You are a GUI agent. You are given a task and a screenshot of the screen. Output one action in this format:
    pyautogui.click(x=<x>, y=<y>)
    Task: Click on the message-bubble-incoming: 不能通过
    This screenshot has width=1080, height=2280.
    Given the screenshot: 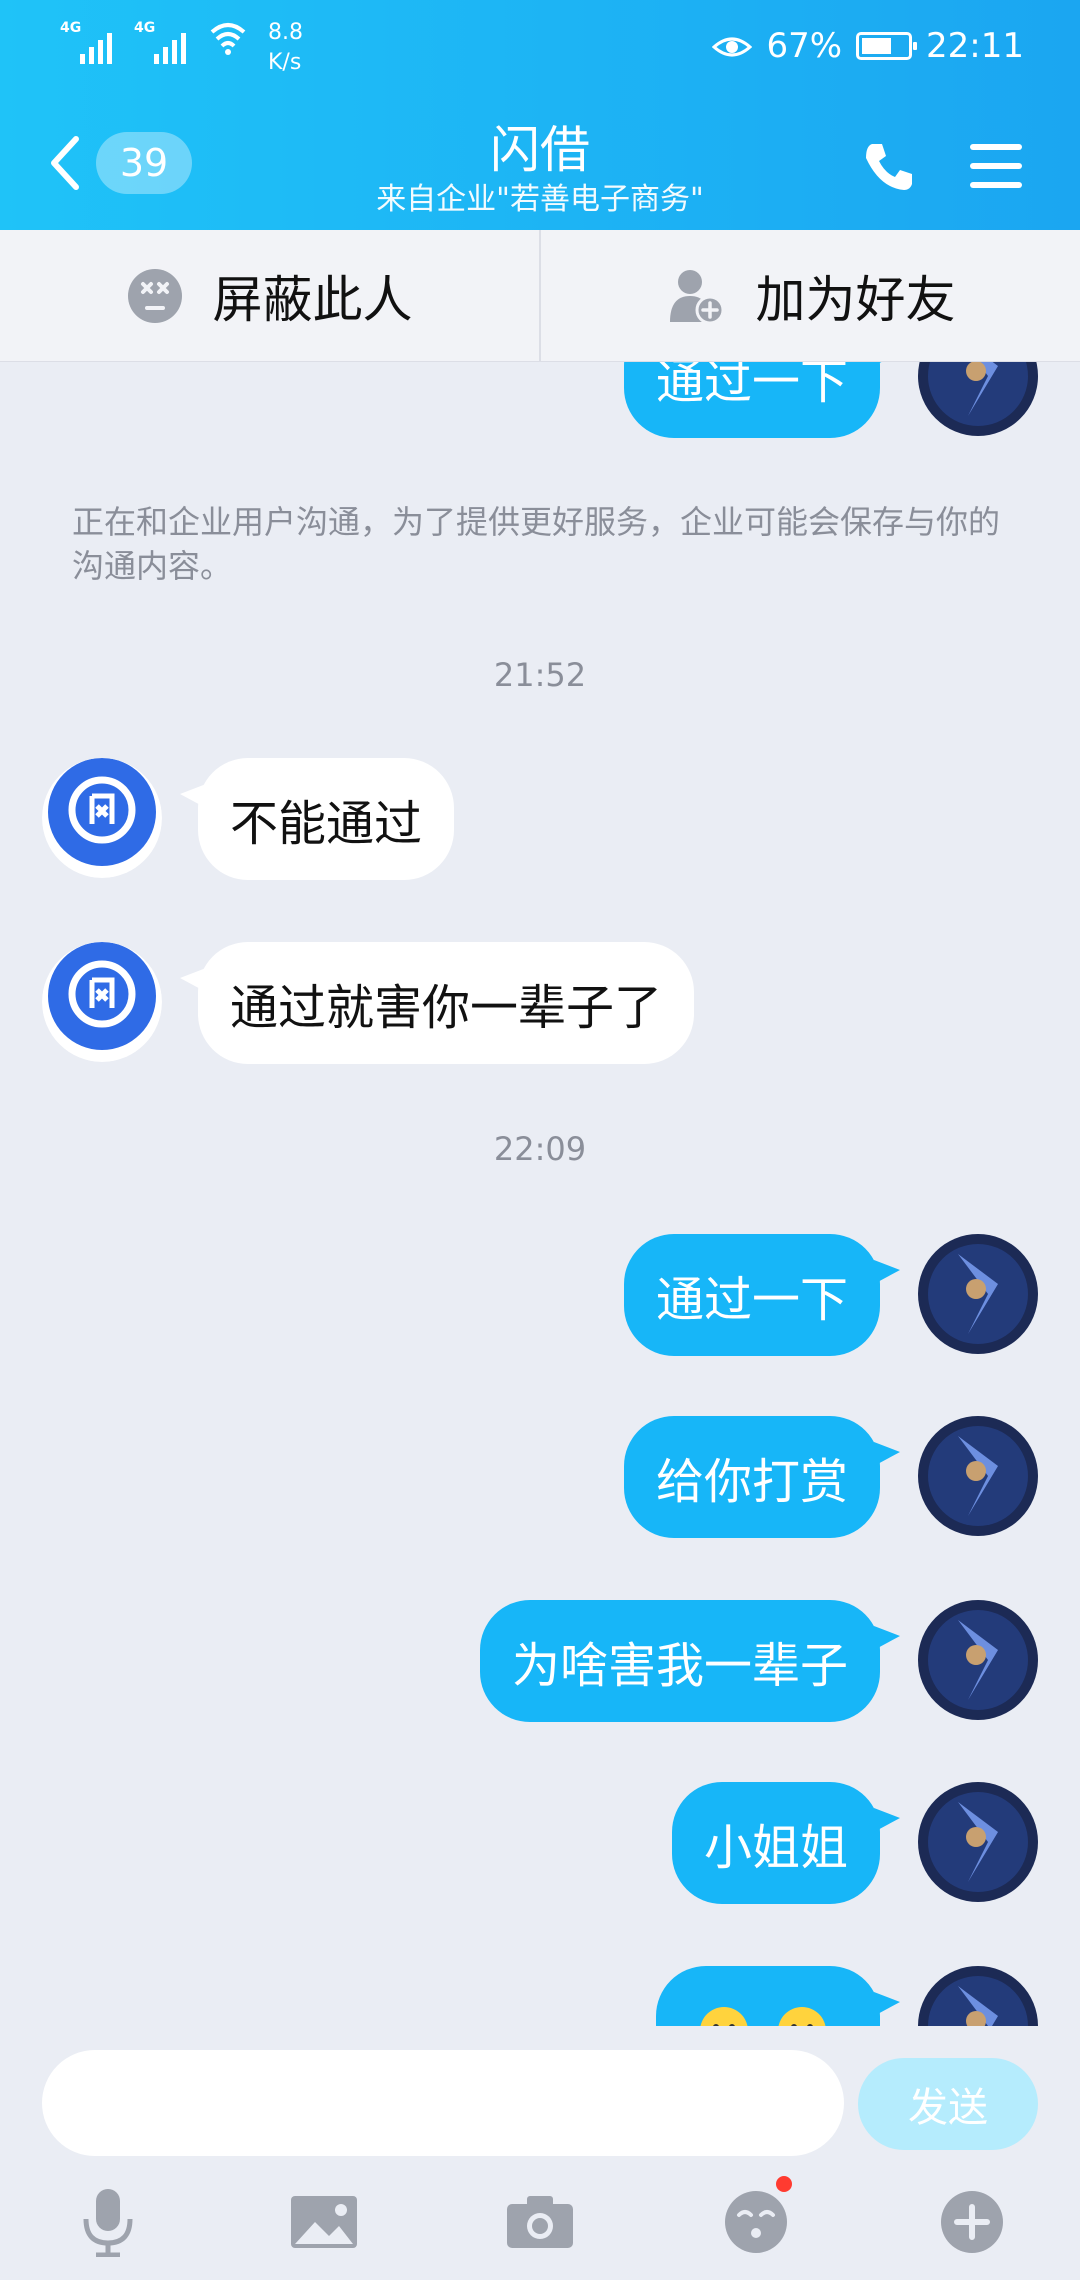 What is the action you would take?
    pyautogui.click(x=317, y=819)
    